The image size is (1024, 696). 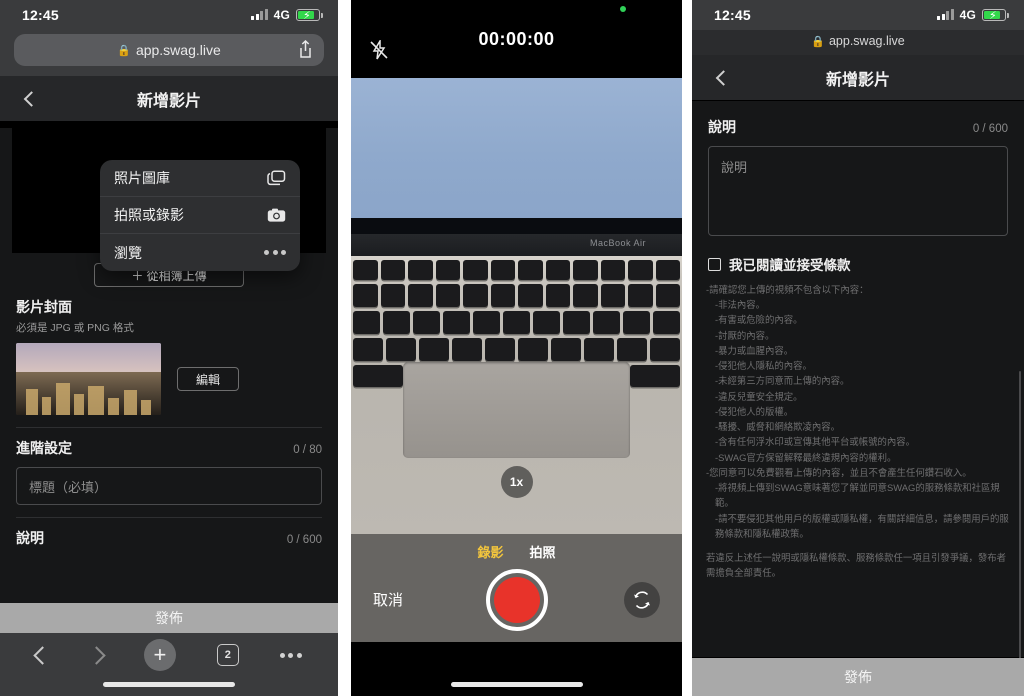 What do you see at coordinates (169, 311) in the screenshot?
I see `cover-section: 影片封面 必須是 JPG 或 PNG 格式` at bounding box center [169, 311].